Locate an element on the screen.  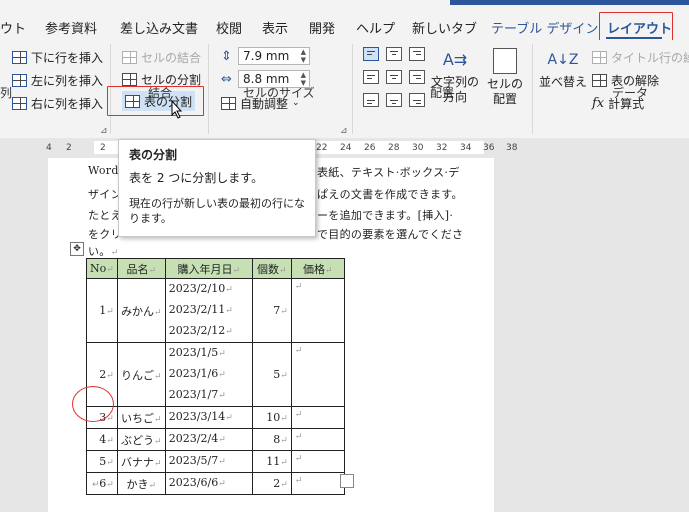
ruler-number: 22 is located at coordinates (322, 148).